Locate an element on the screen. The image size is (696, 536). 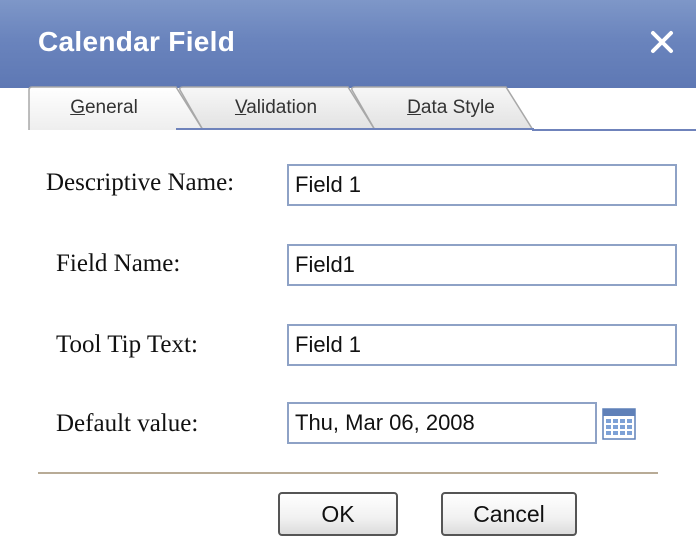
tab-bar: General Validation Data Style is located at coordinates (362, 109).